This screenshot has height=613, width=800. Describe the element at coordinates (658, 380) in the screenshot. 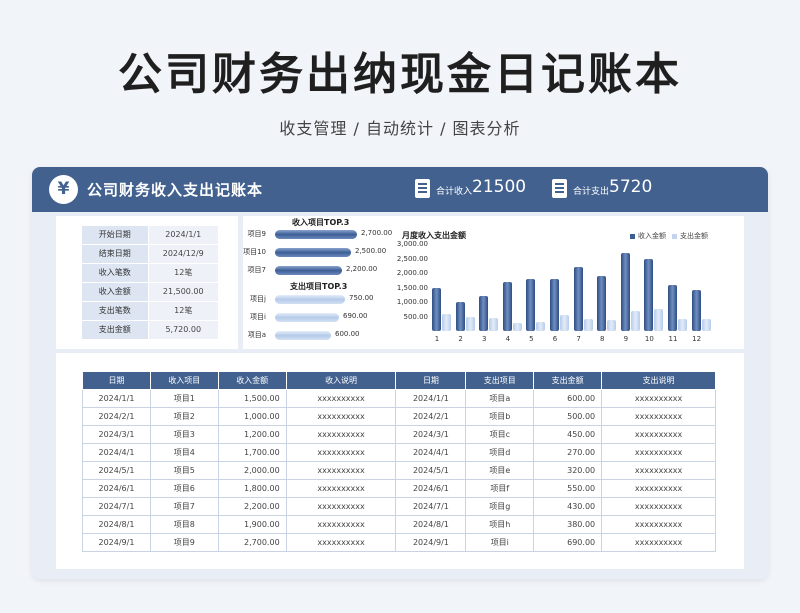

I see `table-header-cell: 支出说明` at that location.